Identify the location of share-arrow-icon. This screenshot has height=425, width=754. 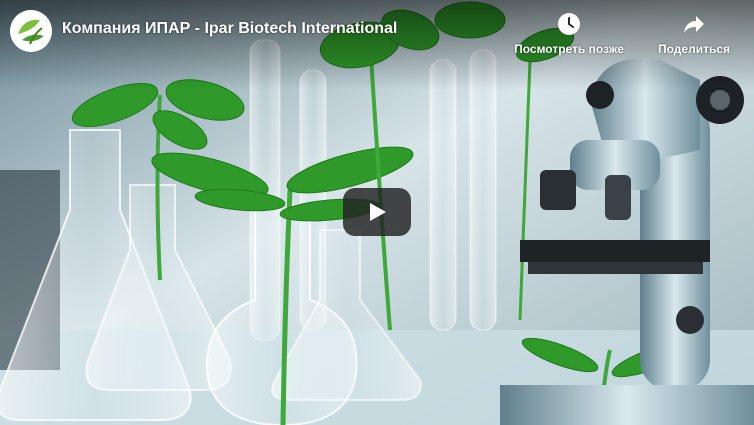
(694, 24).